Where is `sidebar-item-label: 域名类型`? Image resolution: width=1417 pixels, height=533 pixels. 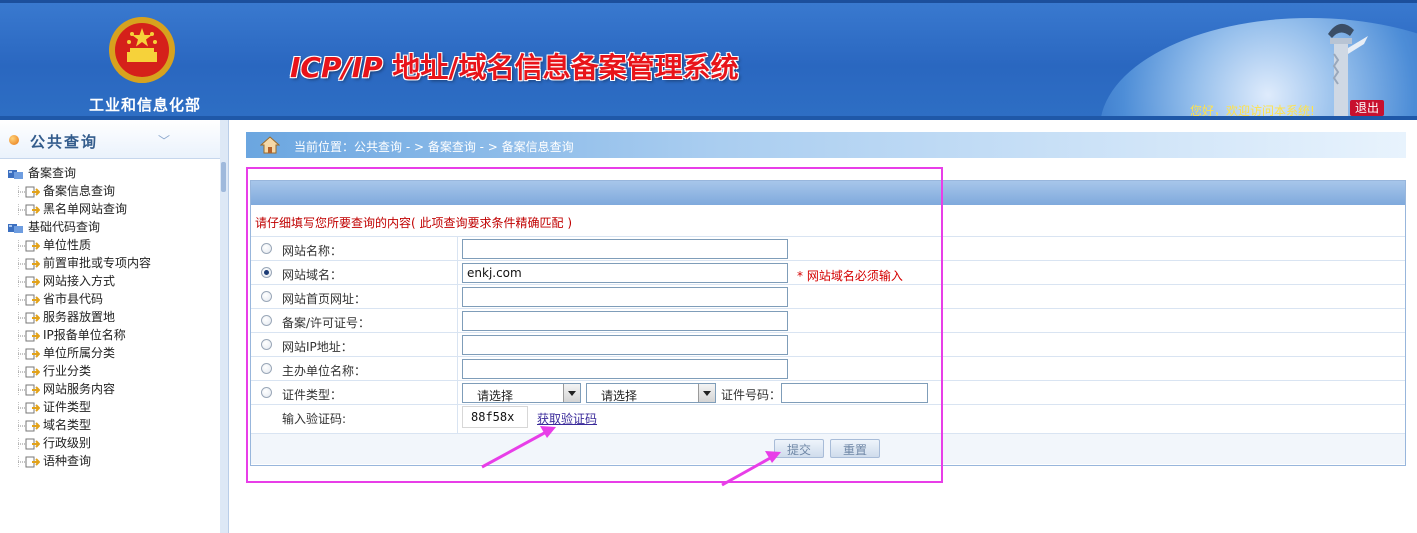
sidebar-item-label: 域名类型 is located at coordinates (67, 425).